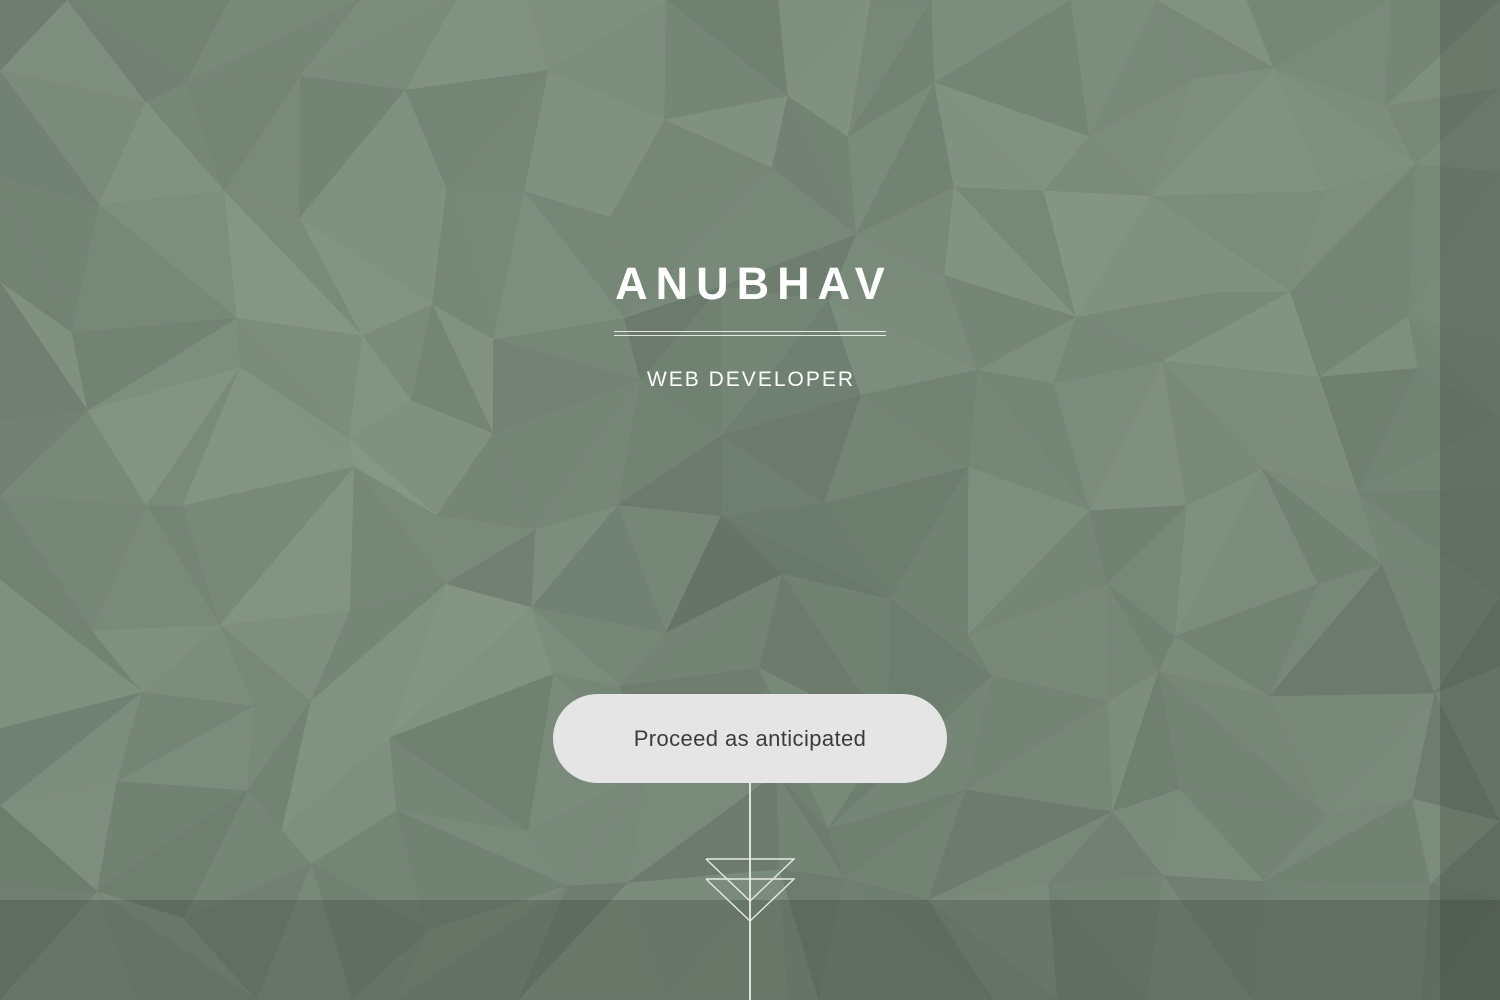 This screenshot has height=1000, width=1500. I want to click on hero-subtitle: WEB DEVELOPER, so click(751, 379).